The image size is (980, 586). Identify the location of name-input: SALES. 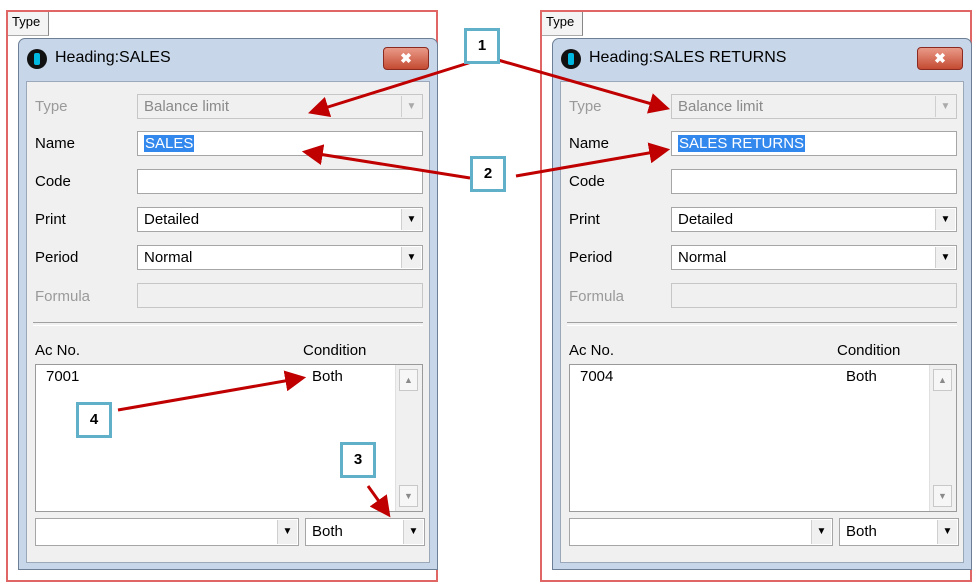
(280, 143).